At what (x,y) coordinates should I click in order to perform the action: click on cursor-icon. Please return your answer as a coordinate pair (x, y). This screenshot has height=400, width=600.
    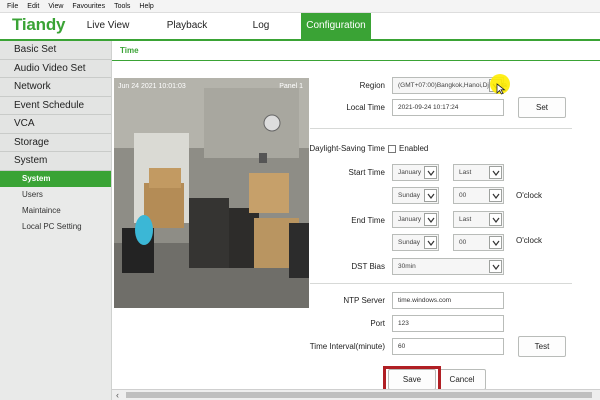
    Looking at the image, I should click on (501, 89).